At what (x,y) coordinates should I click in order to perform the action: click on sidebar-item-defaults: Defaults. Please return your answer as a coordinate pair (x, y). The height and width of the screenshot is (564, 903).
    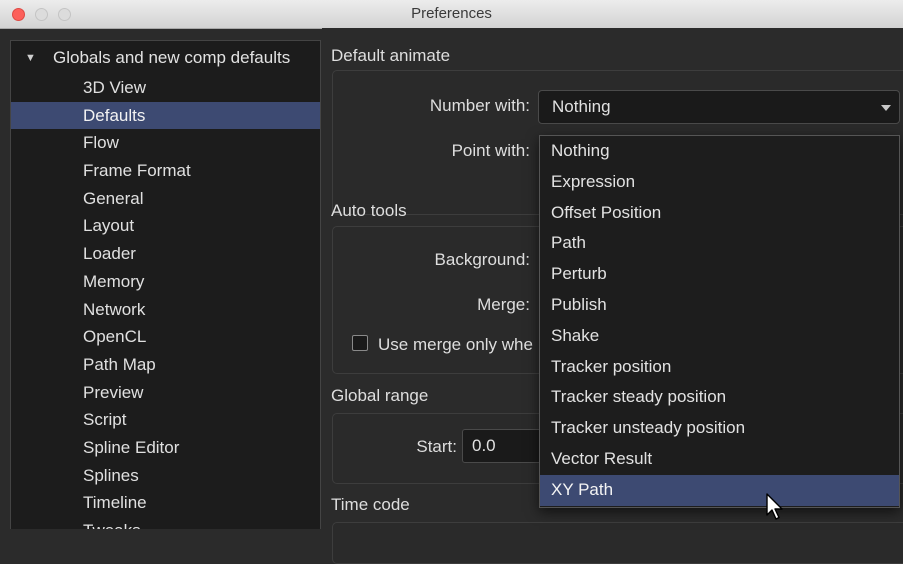
    Looking at the image, I should click on (165, 115).